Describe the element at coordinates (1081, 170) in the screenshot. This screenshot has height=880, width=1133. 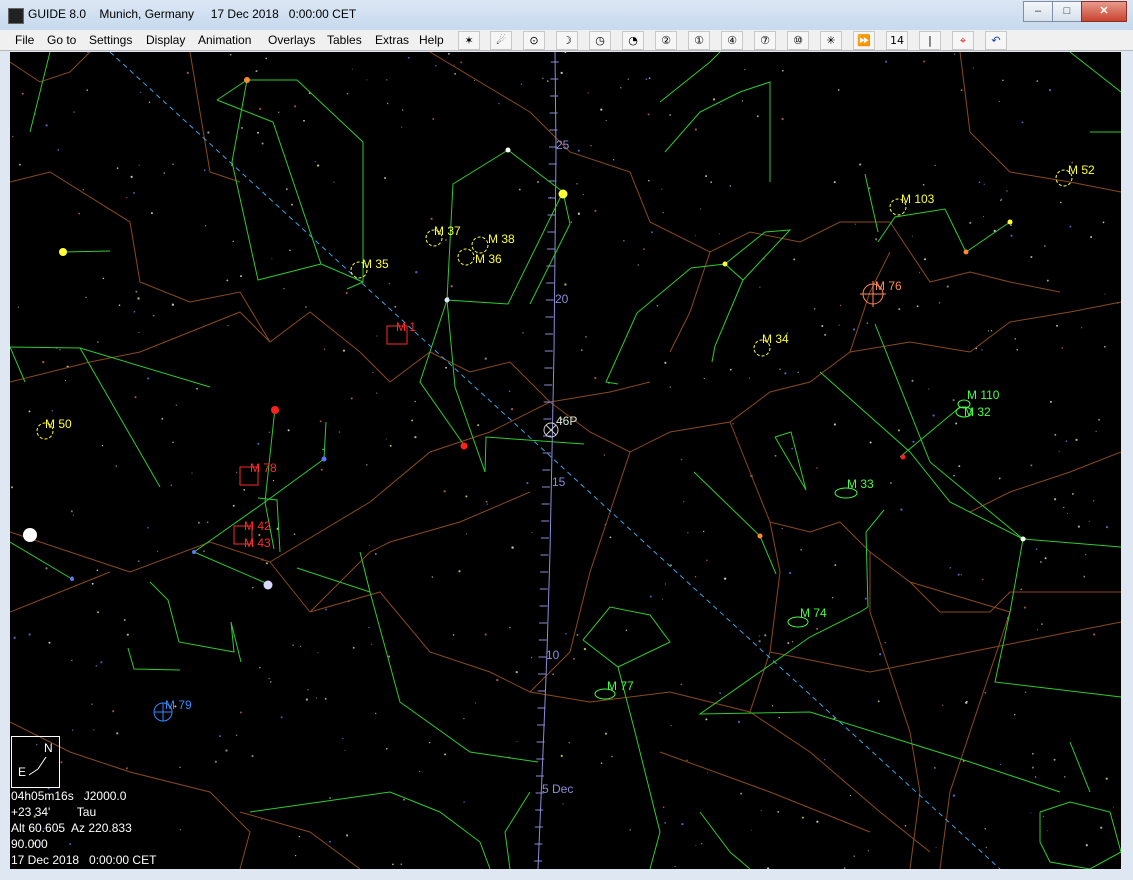
I see `label-m52: M 52` at that location.